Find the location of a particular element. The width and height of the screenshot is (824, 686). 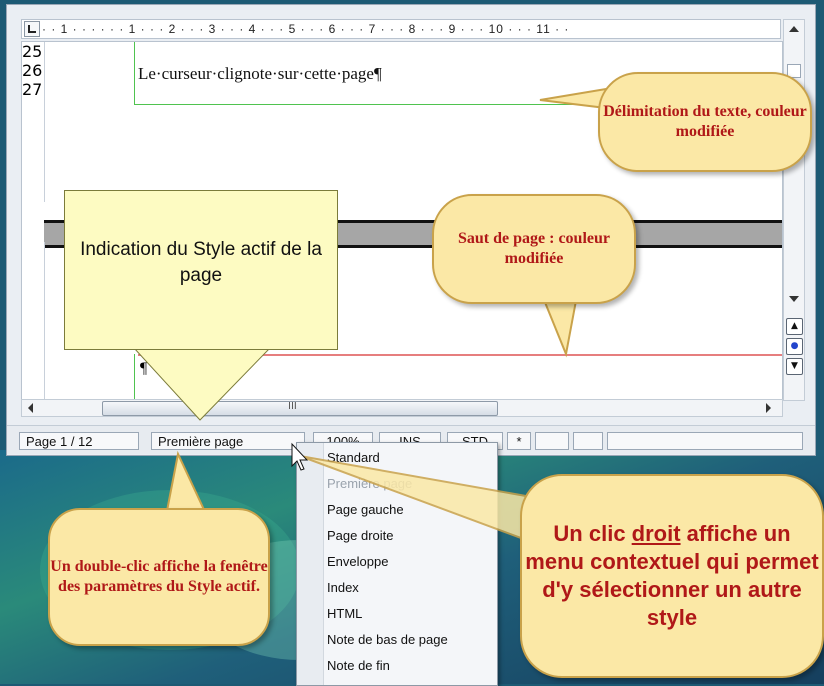

callout-style-indication: Indication du Style actif de la page is located at coordinates (201, 270).